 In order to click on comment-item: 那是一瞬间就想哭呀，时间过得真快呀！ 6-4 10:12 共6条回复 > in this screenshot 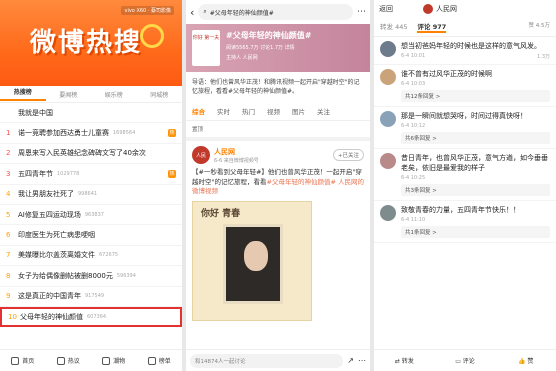, I will do `click(465, 128)`.